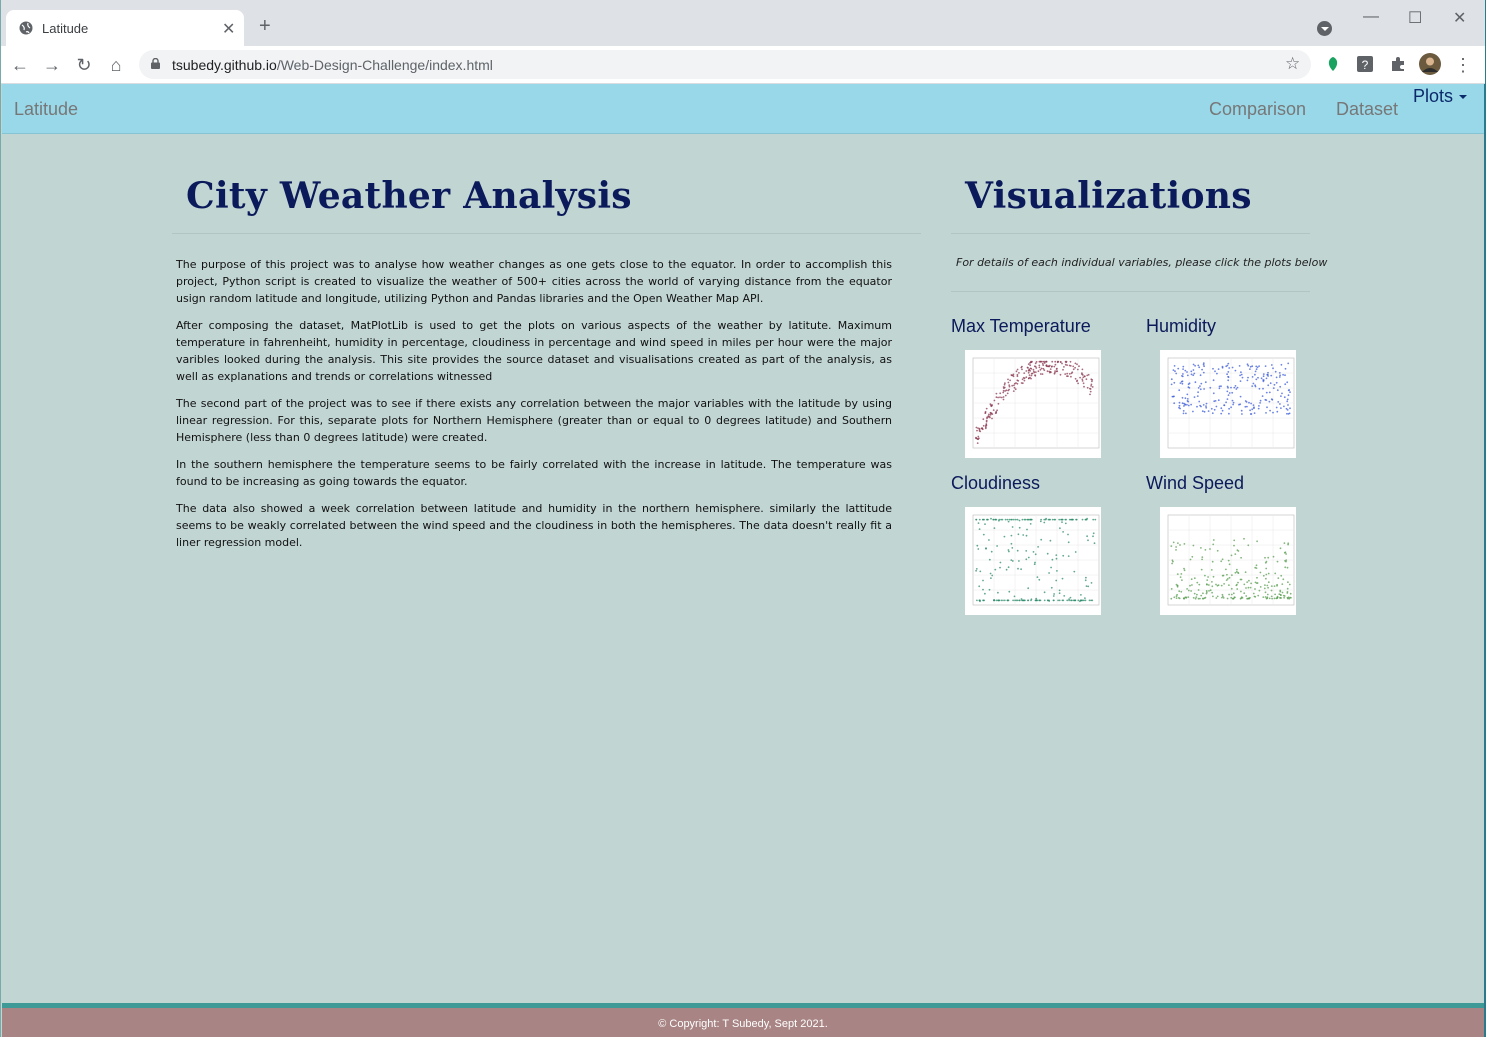 This screenshot has height=1037, width=1486. Describe the element at coordinates (1036, 403) in the screenshot. I see `scatter-plot-max-temperature` at that location.